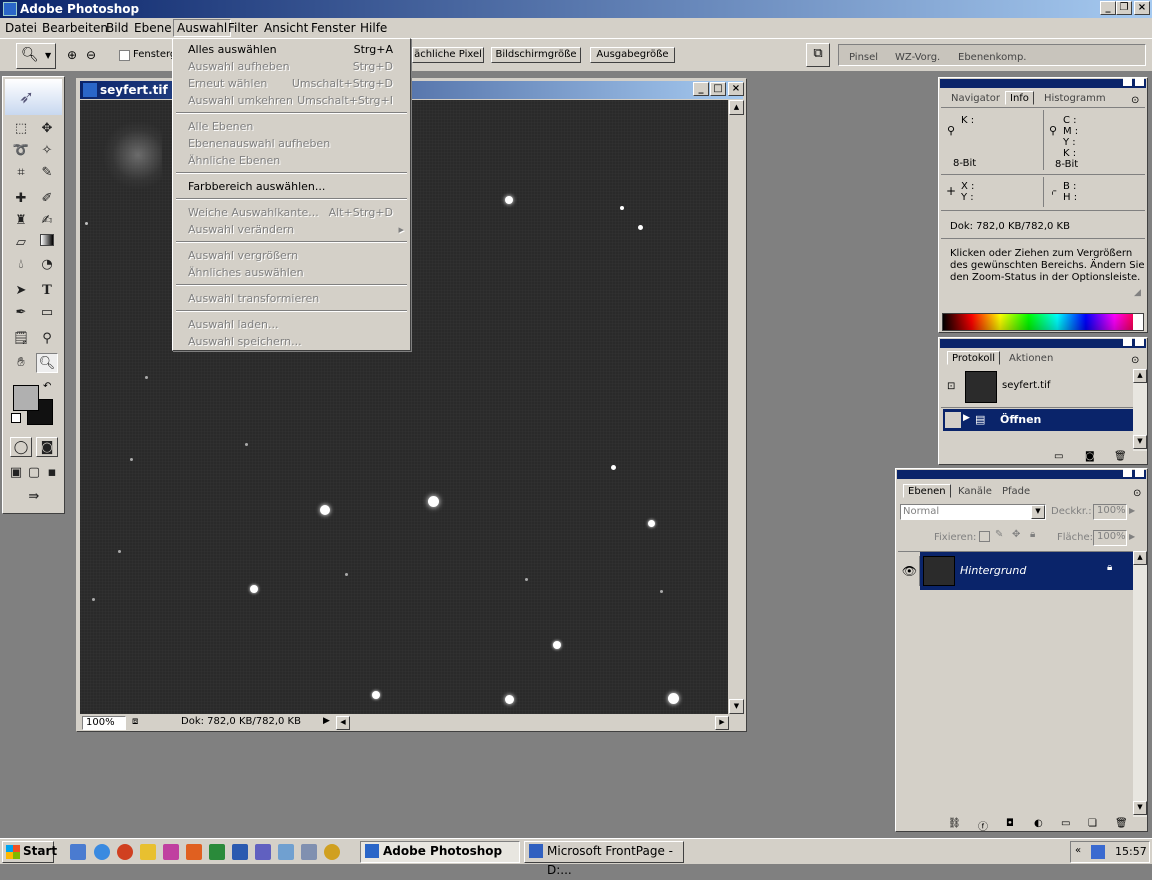  Describe the element at coordinates (153, 28) in the screenshot. I see `menu-ebene: Ebene` at that location.